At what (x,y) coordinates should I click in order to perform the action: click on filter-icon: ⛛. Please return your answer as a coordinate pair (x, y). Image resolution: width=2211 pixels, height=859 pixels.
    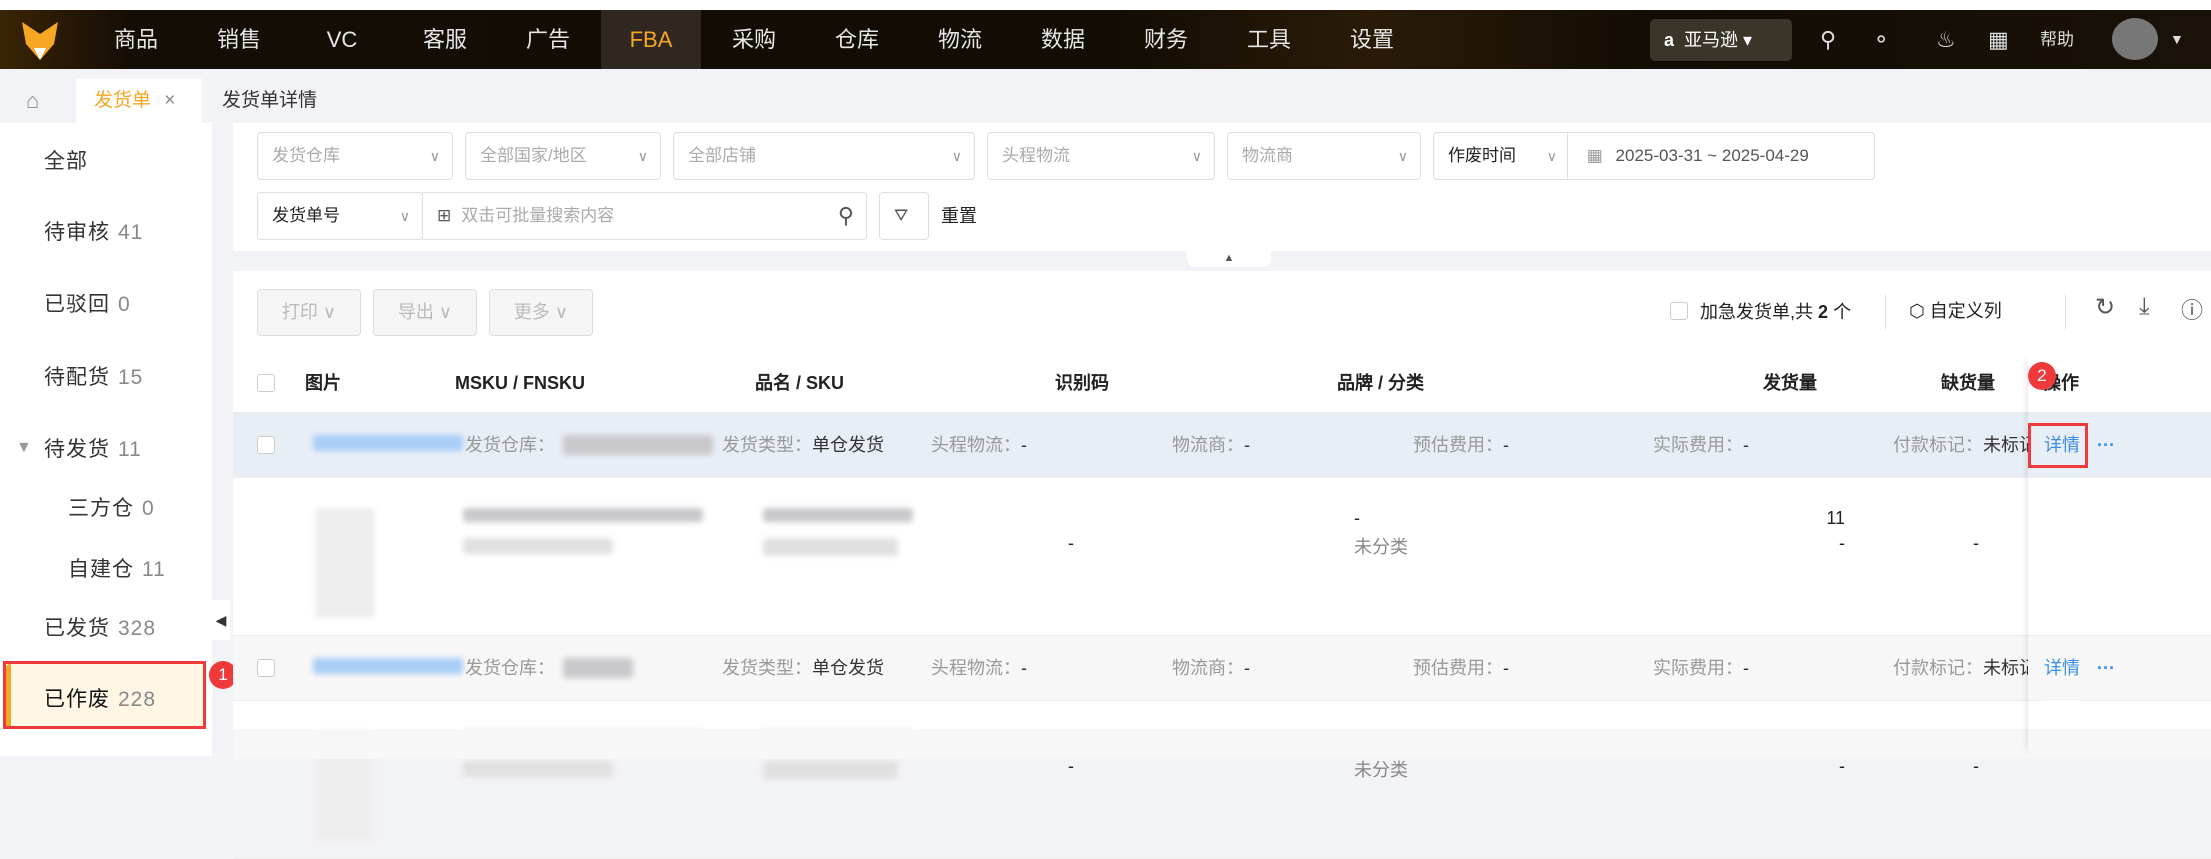
    Looking at the image, I should click on (901, 215).